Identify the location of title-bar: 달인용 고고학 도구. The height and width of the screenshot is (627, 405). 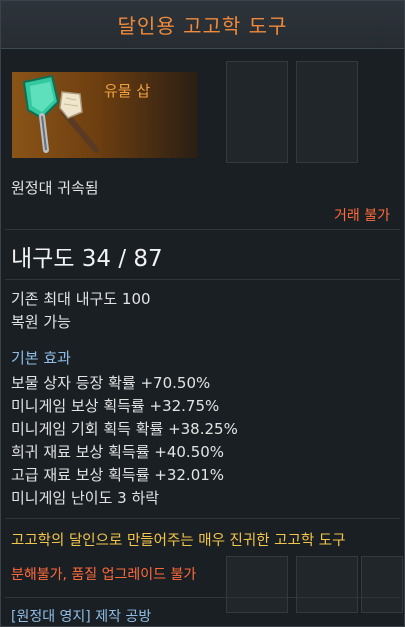
(202, 25).